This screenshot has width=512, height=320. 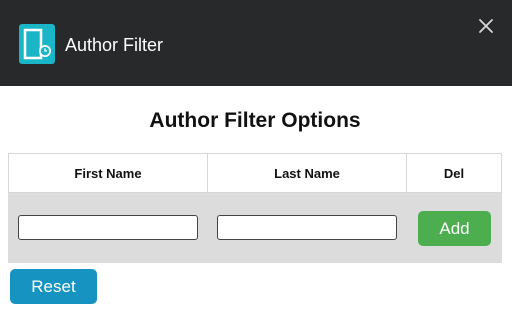 What do you see at coordinates (108, 227) in the screenshot?
I see `first-name-input` at bounding box center [108, 227].